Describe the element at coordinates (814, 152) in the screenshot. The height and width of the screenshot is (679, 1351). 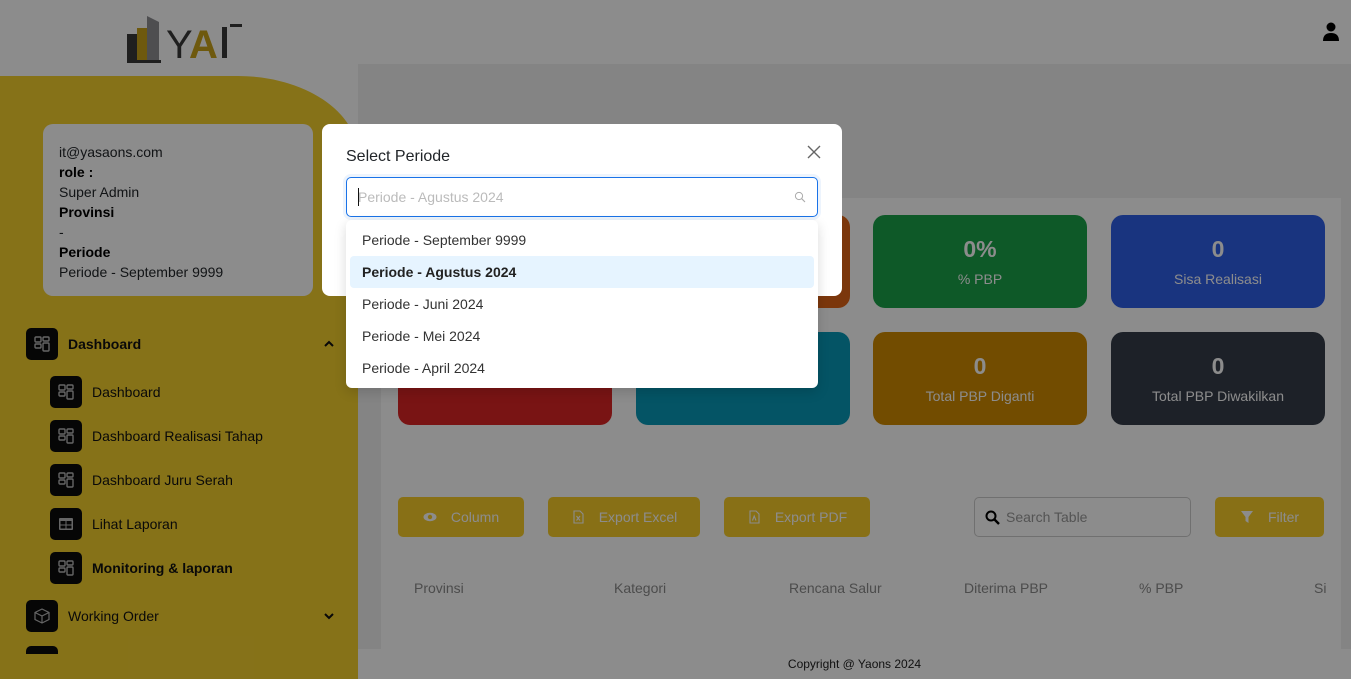
I see `close-icon` at that location.